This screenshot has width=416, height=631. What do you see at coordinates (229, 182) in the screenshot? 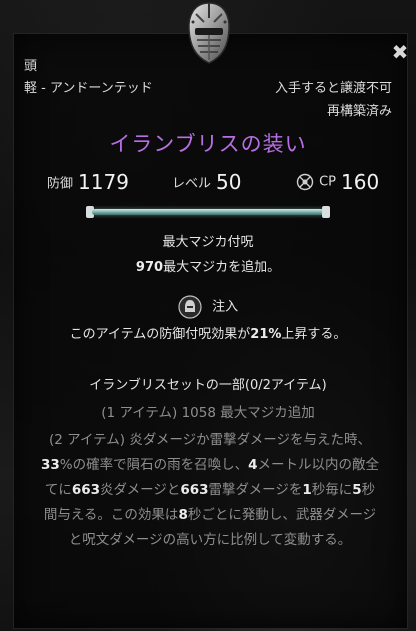
I see `level-value: 50` at bounding box center [229, 182].